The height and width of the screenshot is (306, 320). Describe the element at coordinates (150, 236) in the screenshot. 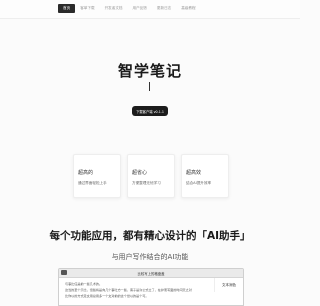

I see `section-title: 每个功能应用，都有精心设计的「AI助手」` at that location.